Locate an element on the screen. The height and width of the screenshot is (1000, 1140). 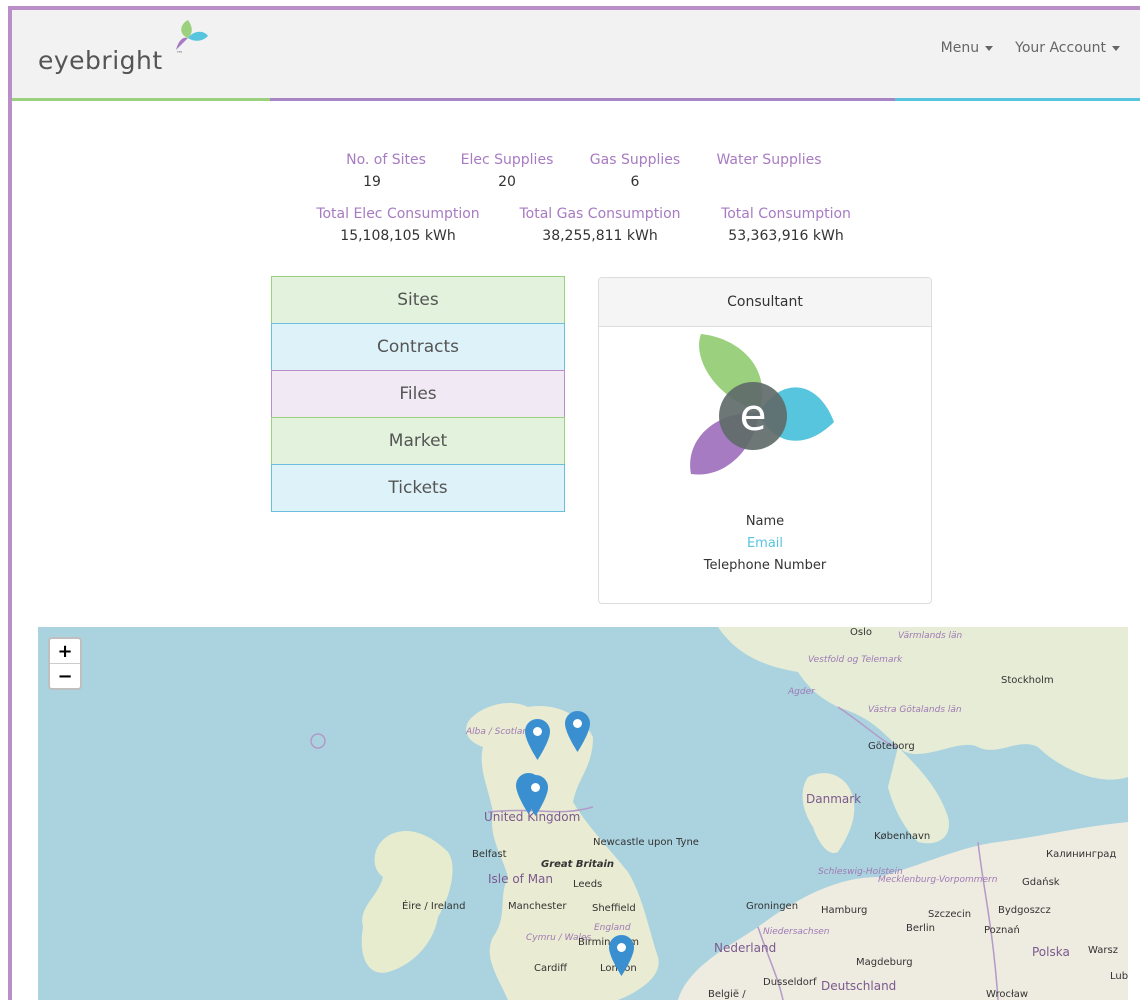
map-label: Dusseldorf is located at coordinates (790, 982).